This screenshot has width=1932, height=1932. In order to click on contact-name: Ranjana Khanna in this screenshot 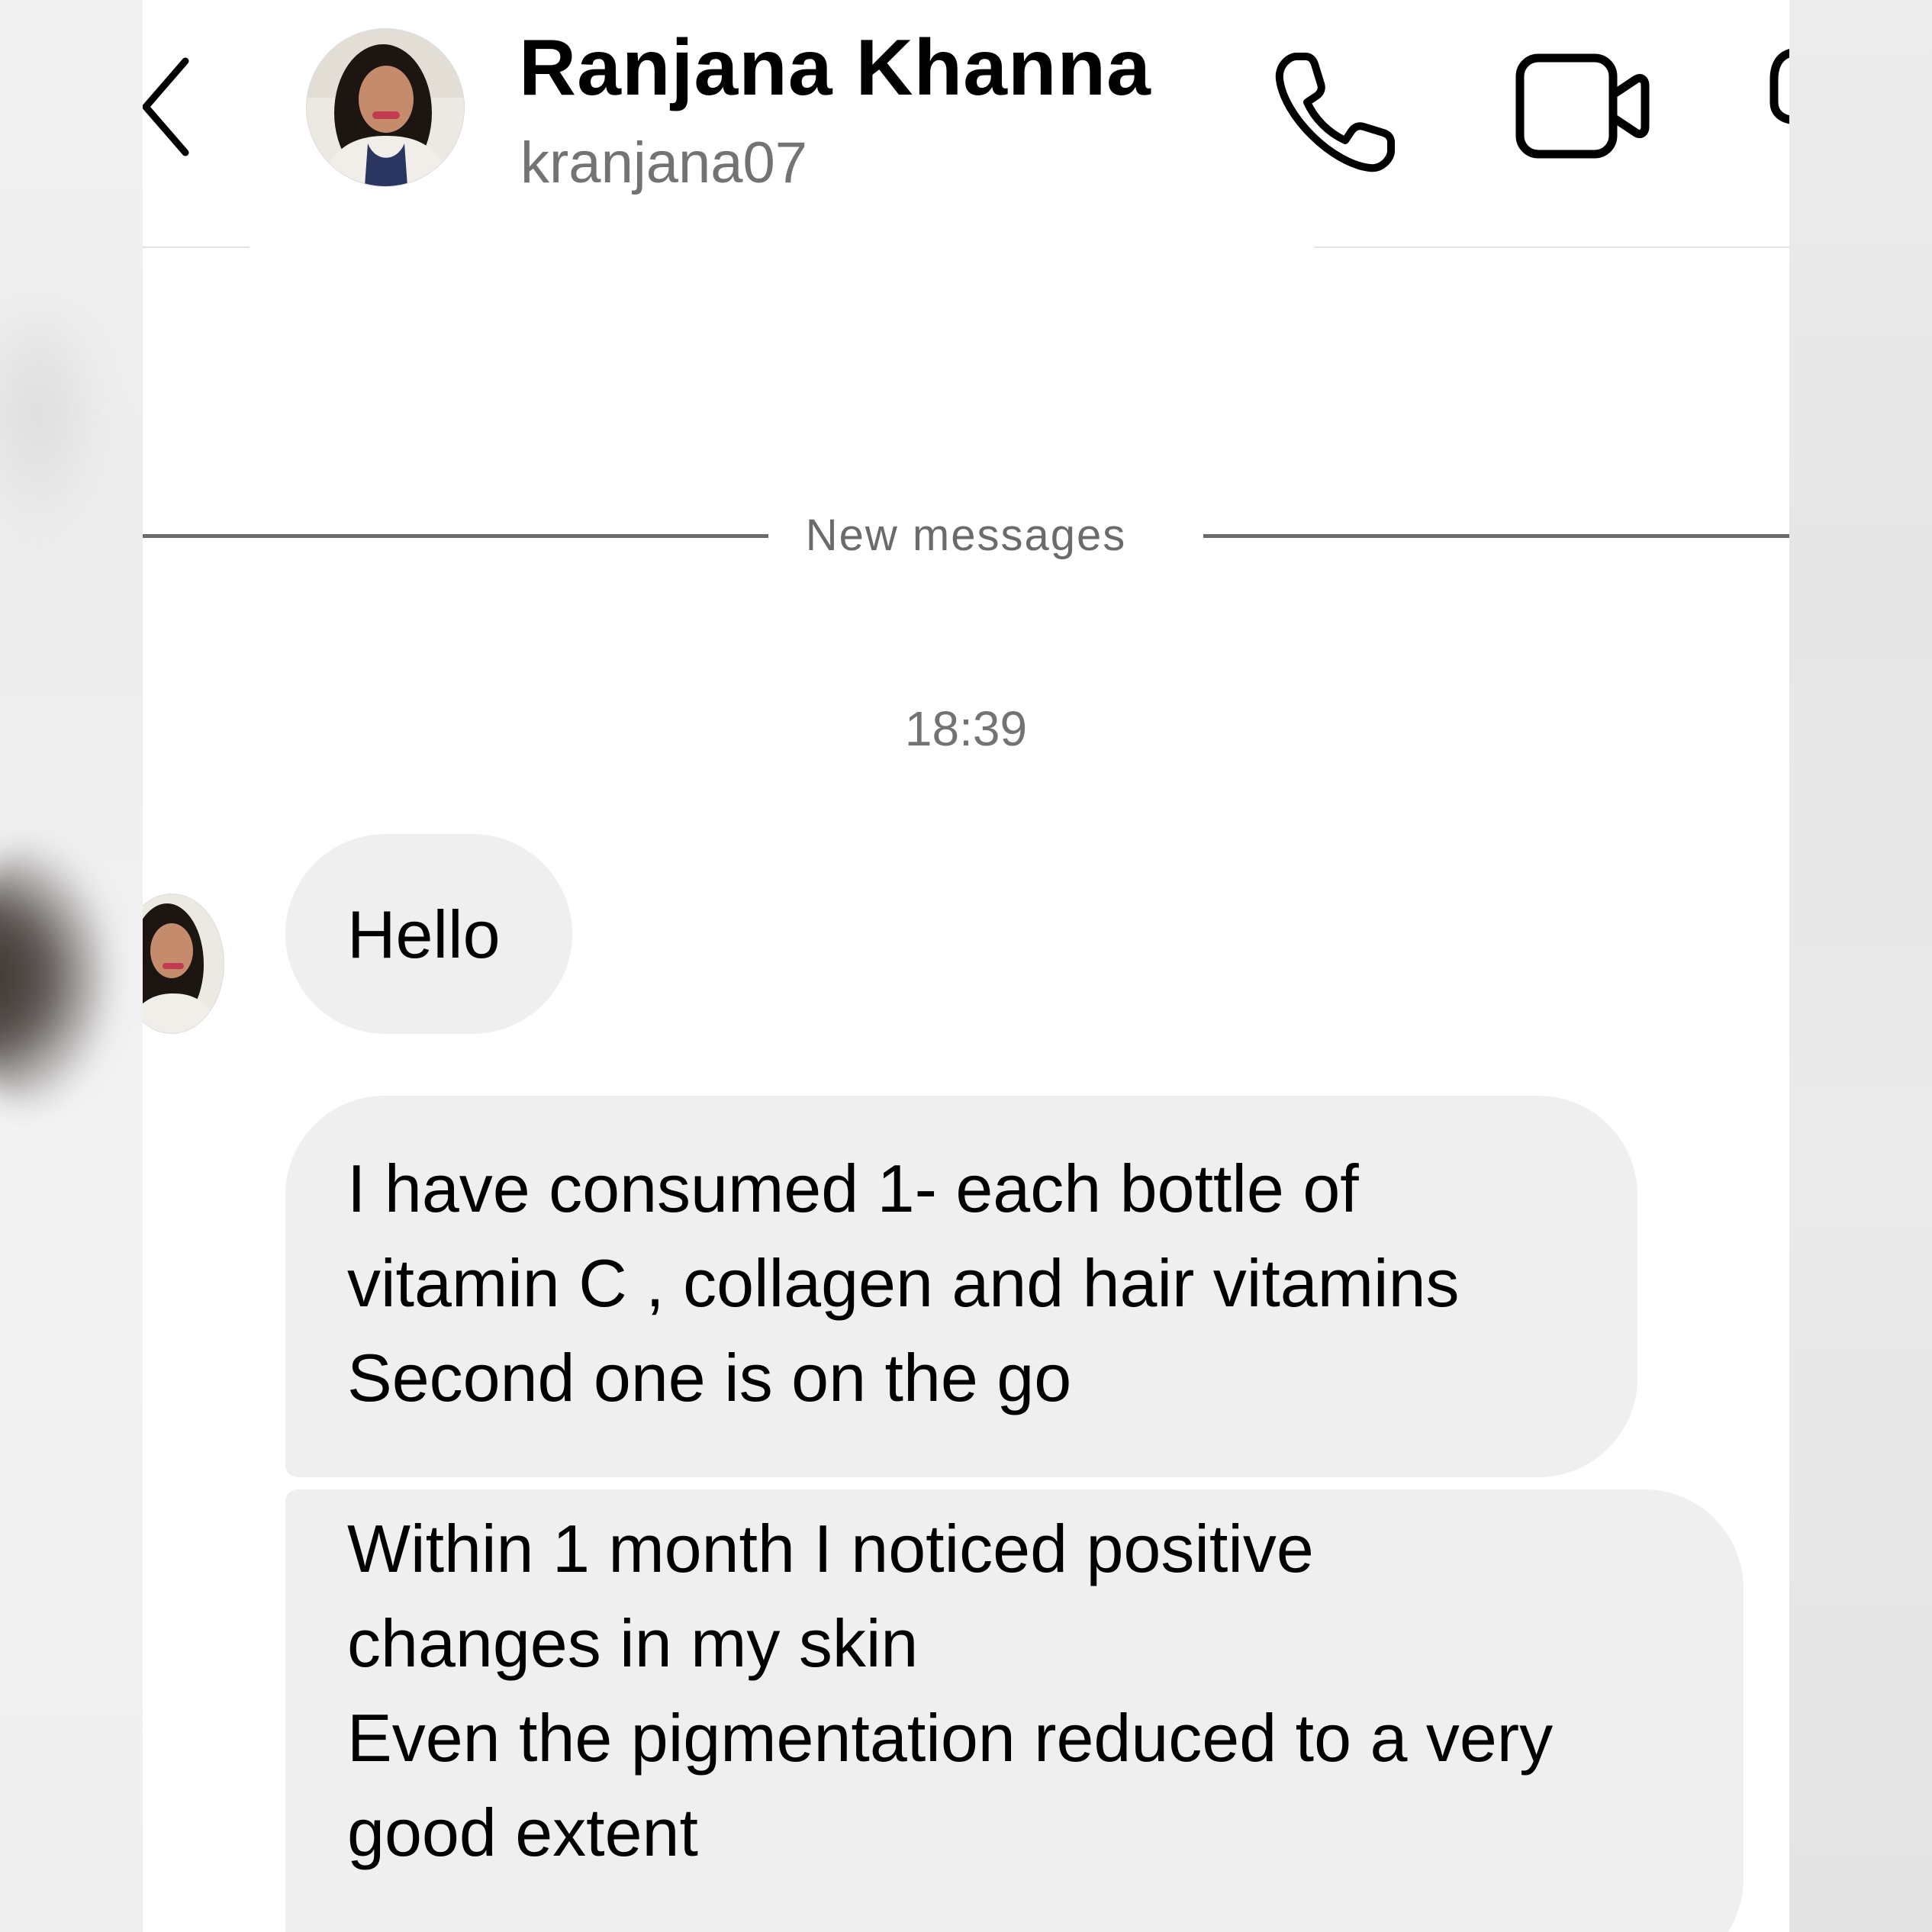, I will do `click(835, 68)`.